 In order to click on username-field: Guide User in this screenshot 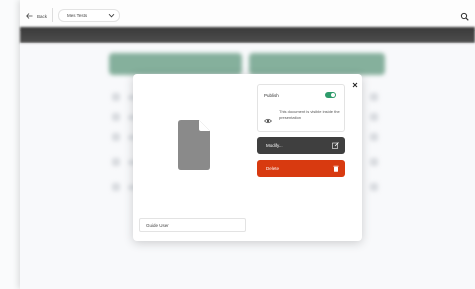, I will do `click(192, 225)`.